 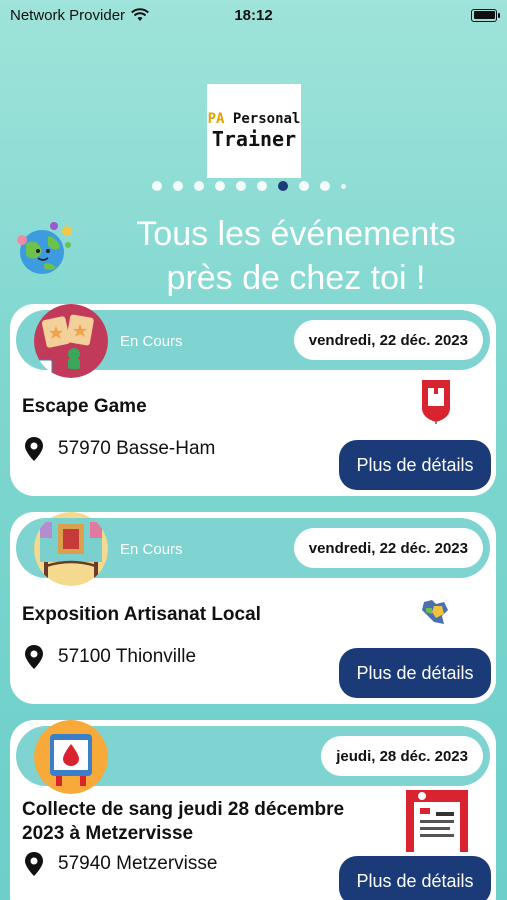 I want to click on event-date: jeudi, 28 déc. 2023, so click(x=402, y=756).